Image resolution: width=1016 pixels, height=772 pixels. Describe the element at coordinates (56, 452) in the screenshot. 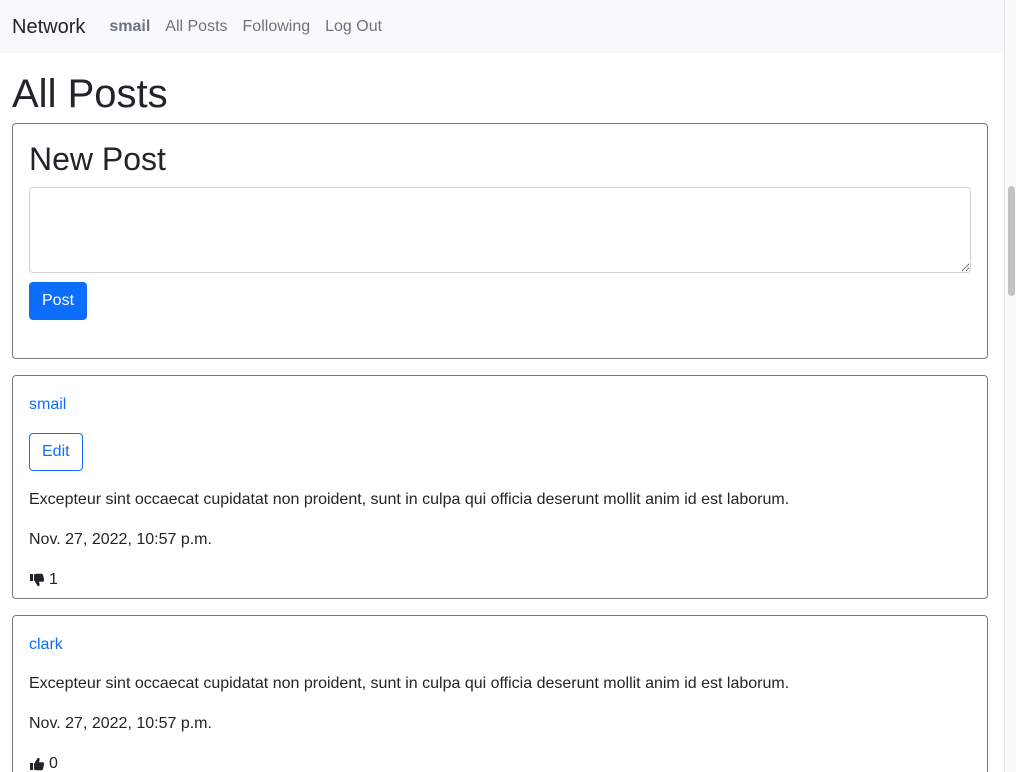

I see `edit-post-button: Edit` at that location.